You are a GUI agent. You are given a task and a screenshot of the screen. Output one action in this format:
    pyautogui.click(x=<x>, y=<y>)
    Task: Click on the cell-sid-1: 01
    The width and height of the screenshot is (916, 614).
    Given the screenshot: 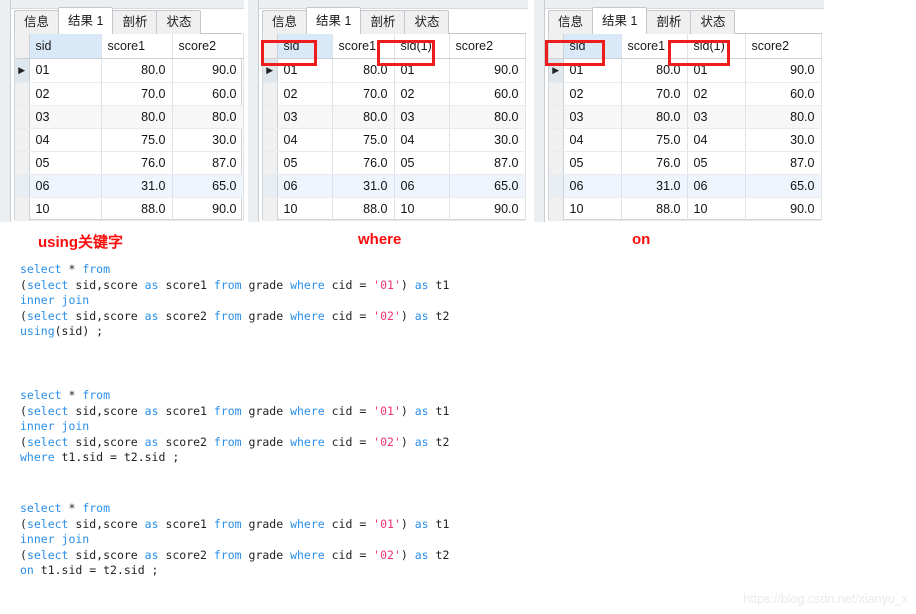 What is the action you would take?
    pyautogui.click(x=422, y=70)
    